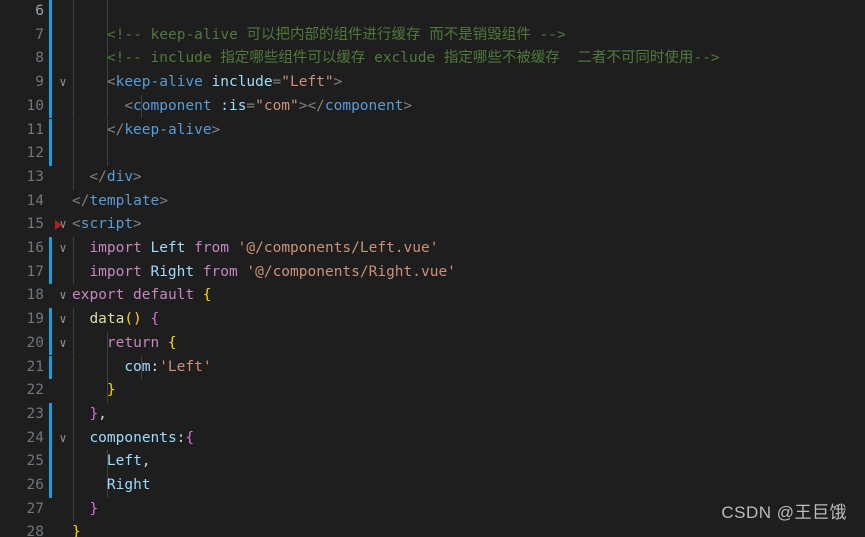  Describe the element at coordinates (202, 83) in the screenshot. I see `code-line-content: < keep-alive include = "Left" >` at that location.